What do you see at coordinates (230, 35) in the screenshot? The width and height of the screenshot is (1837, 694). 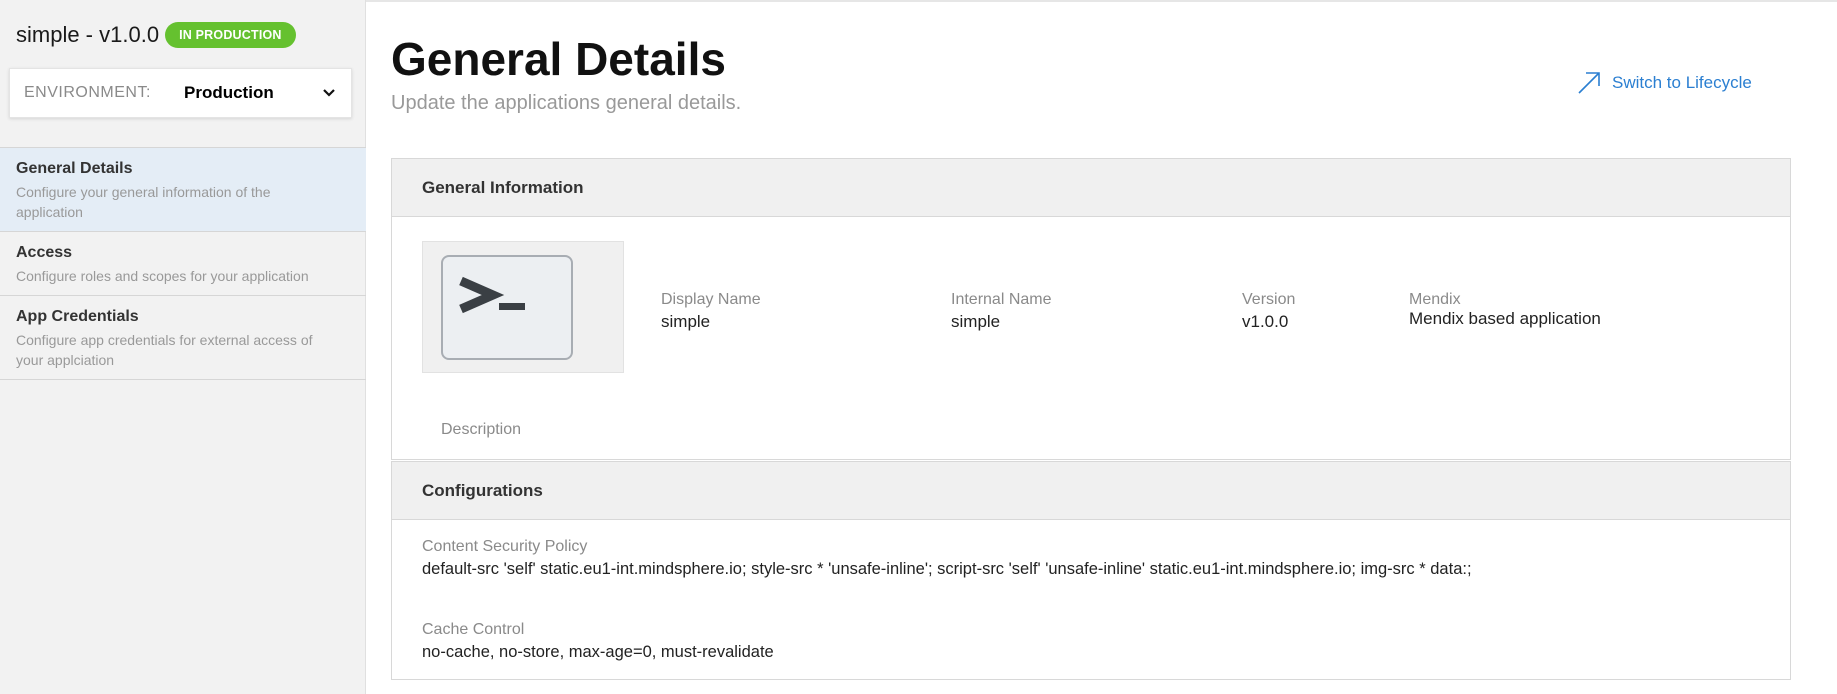 I see `status-badge: IN PRODUCTION` at bounding box center [230, 35].